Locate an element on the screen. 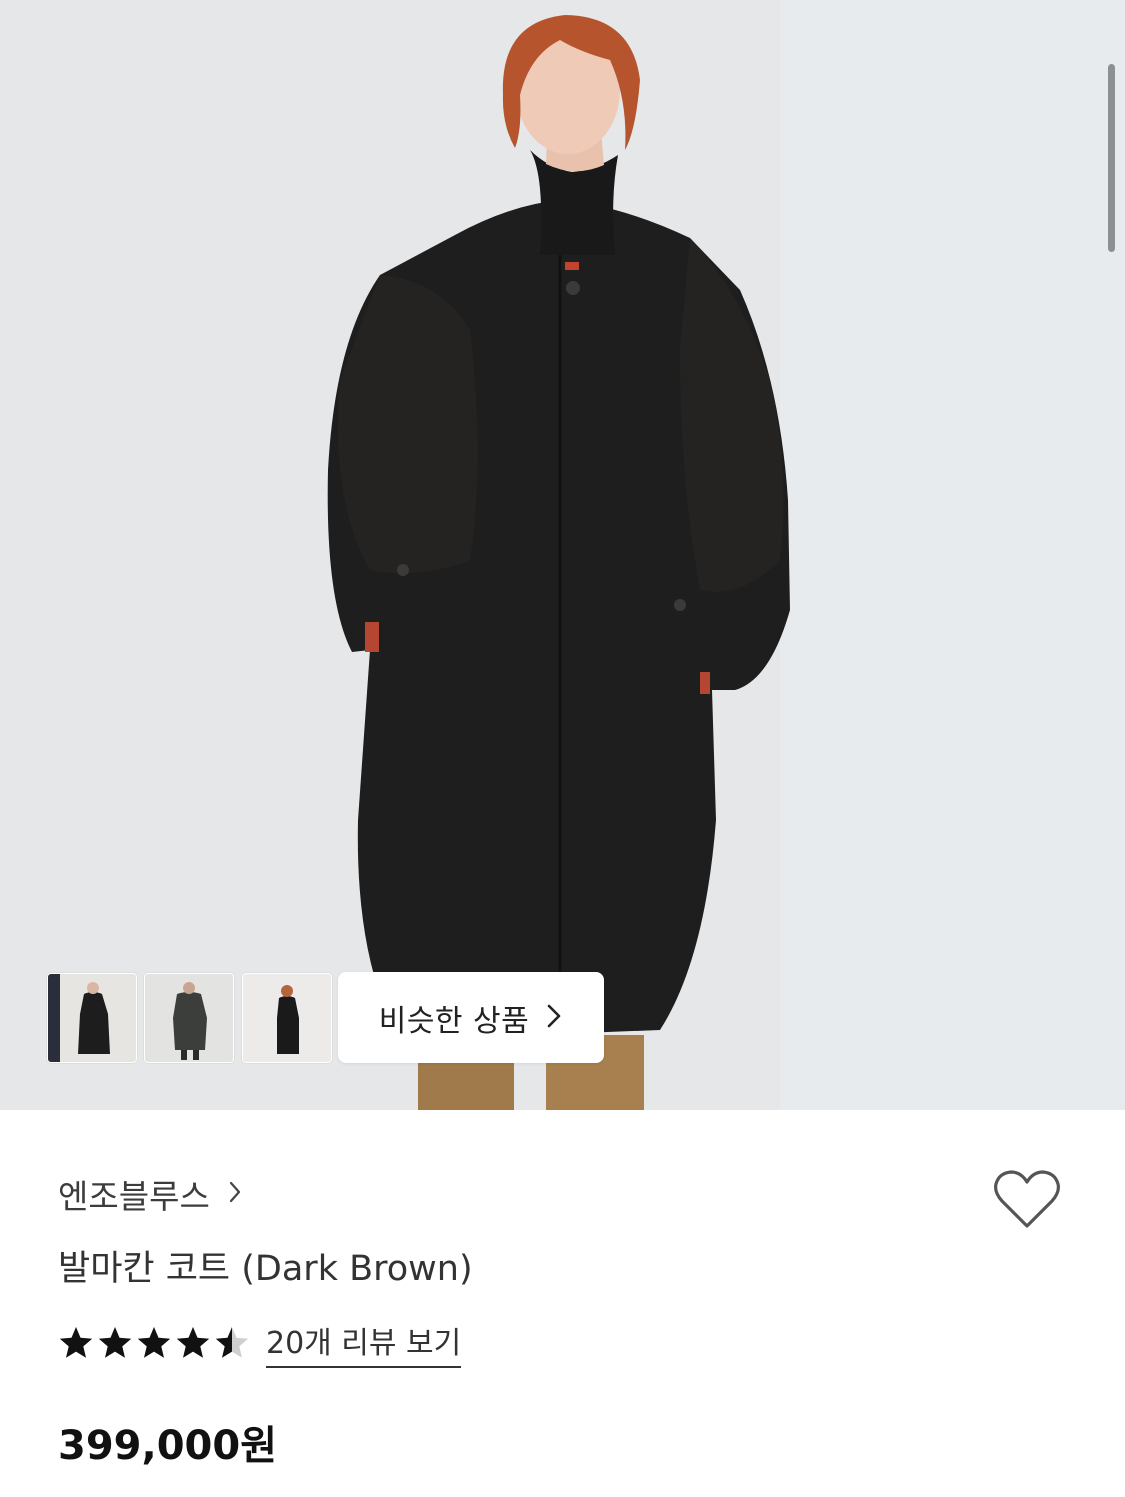  brand-link: 엔조블루스 is located at coordinates (150, 1194).